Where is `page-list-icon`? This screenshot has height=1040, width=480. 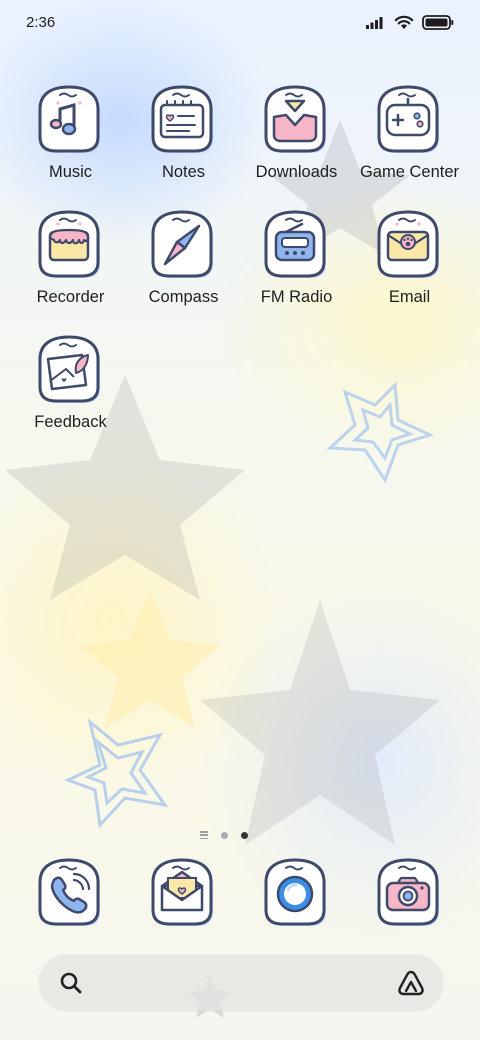
page-list-icon is located at coordinates (204, 835).